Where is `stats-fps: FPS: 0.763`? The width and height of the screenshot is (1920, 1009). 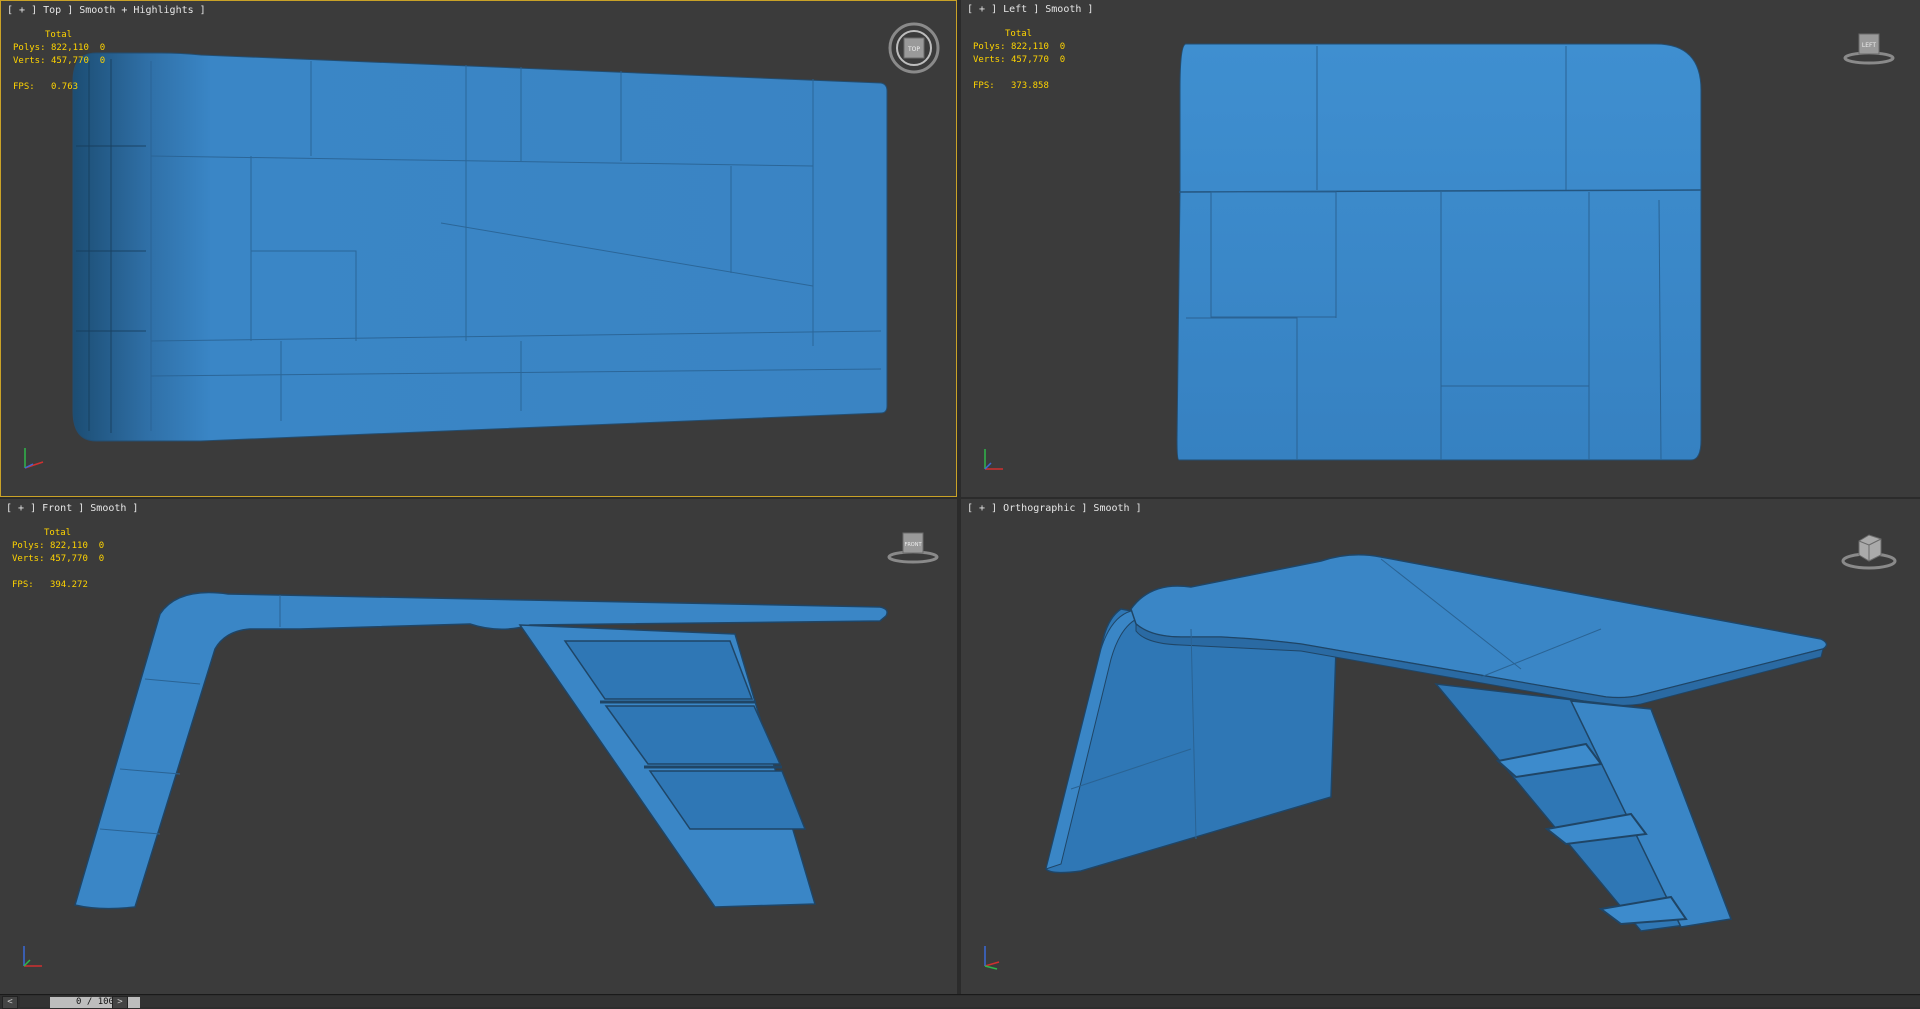 stats-fps: FPS: 0.763 is located at coordinates (59, 87).